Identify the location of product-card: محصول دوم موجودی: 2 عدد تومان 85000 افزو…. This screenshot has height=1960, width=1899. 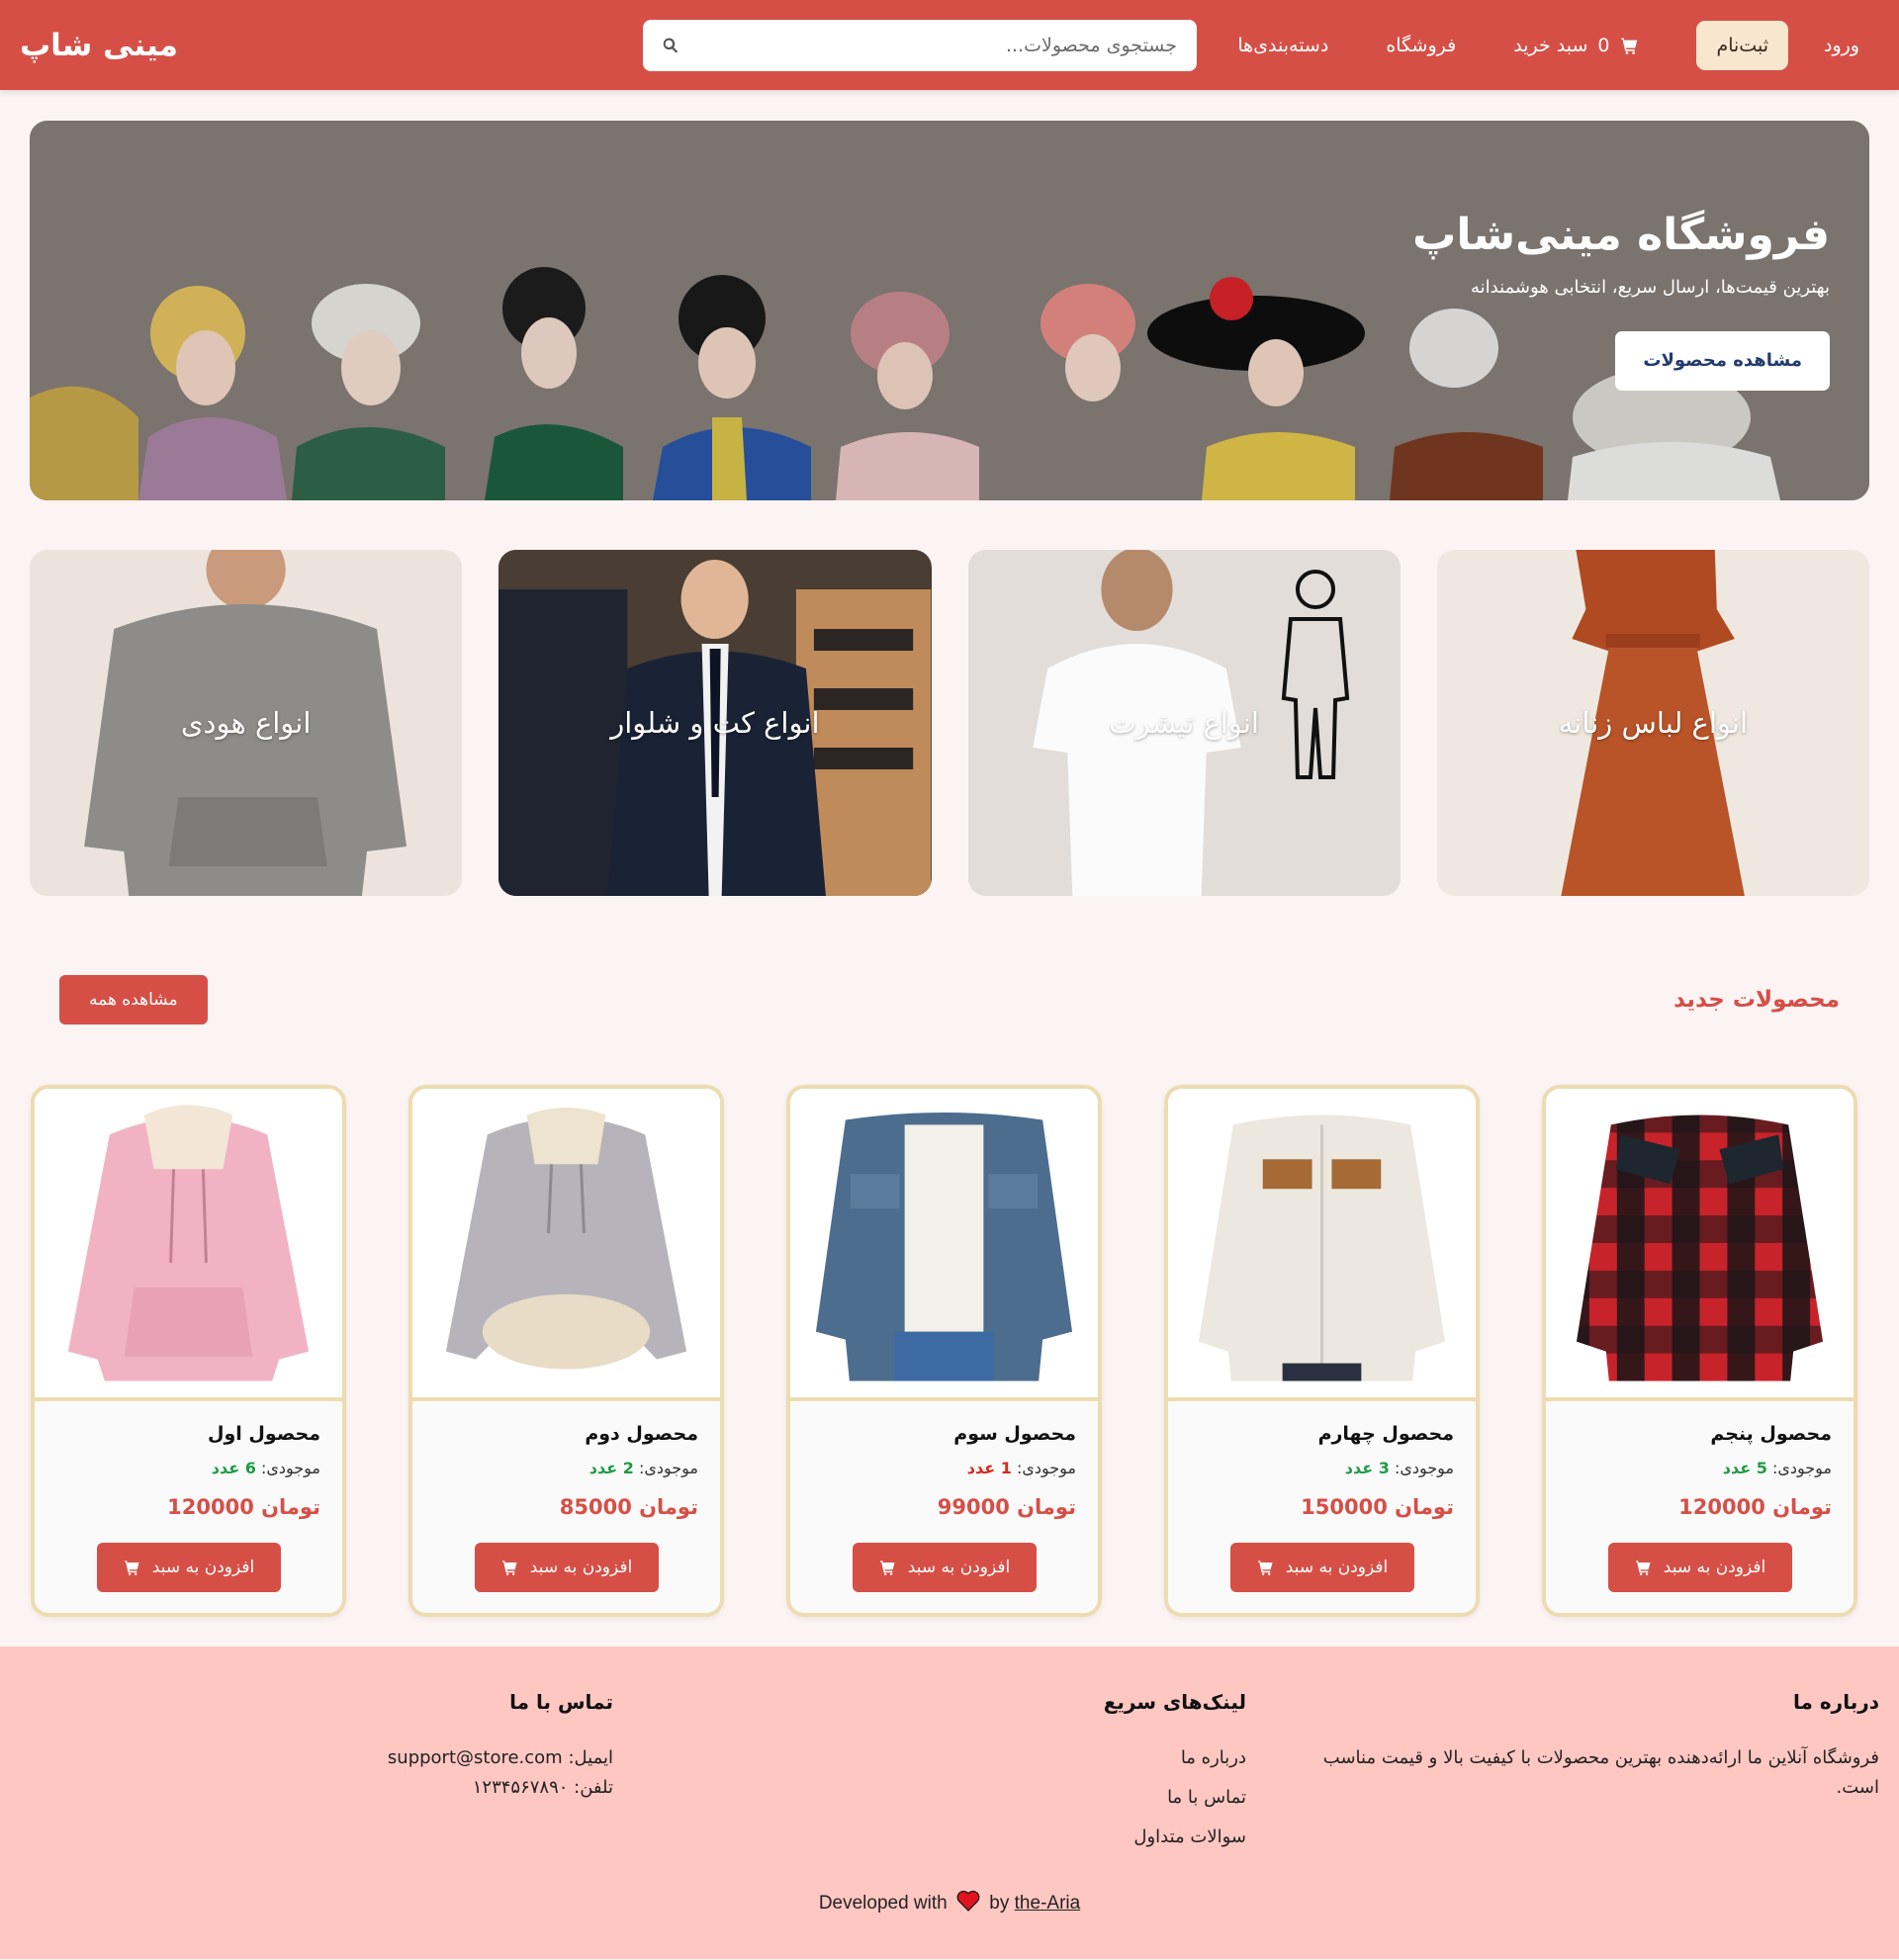
(566, 1351).